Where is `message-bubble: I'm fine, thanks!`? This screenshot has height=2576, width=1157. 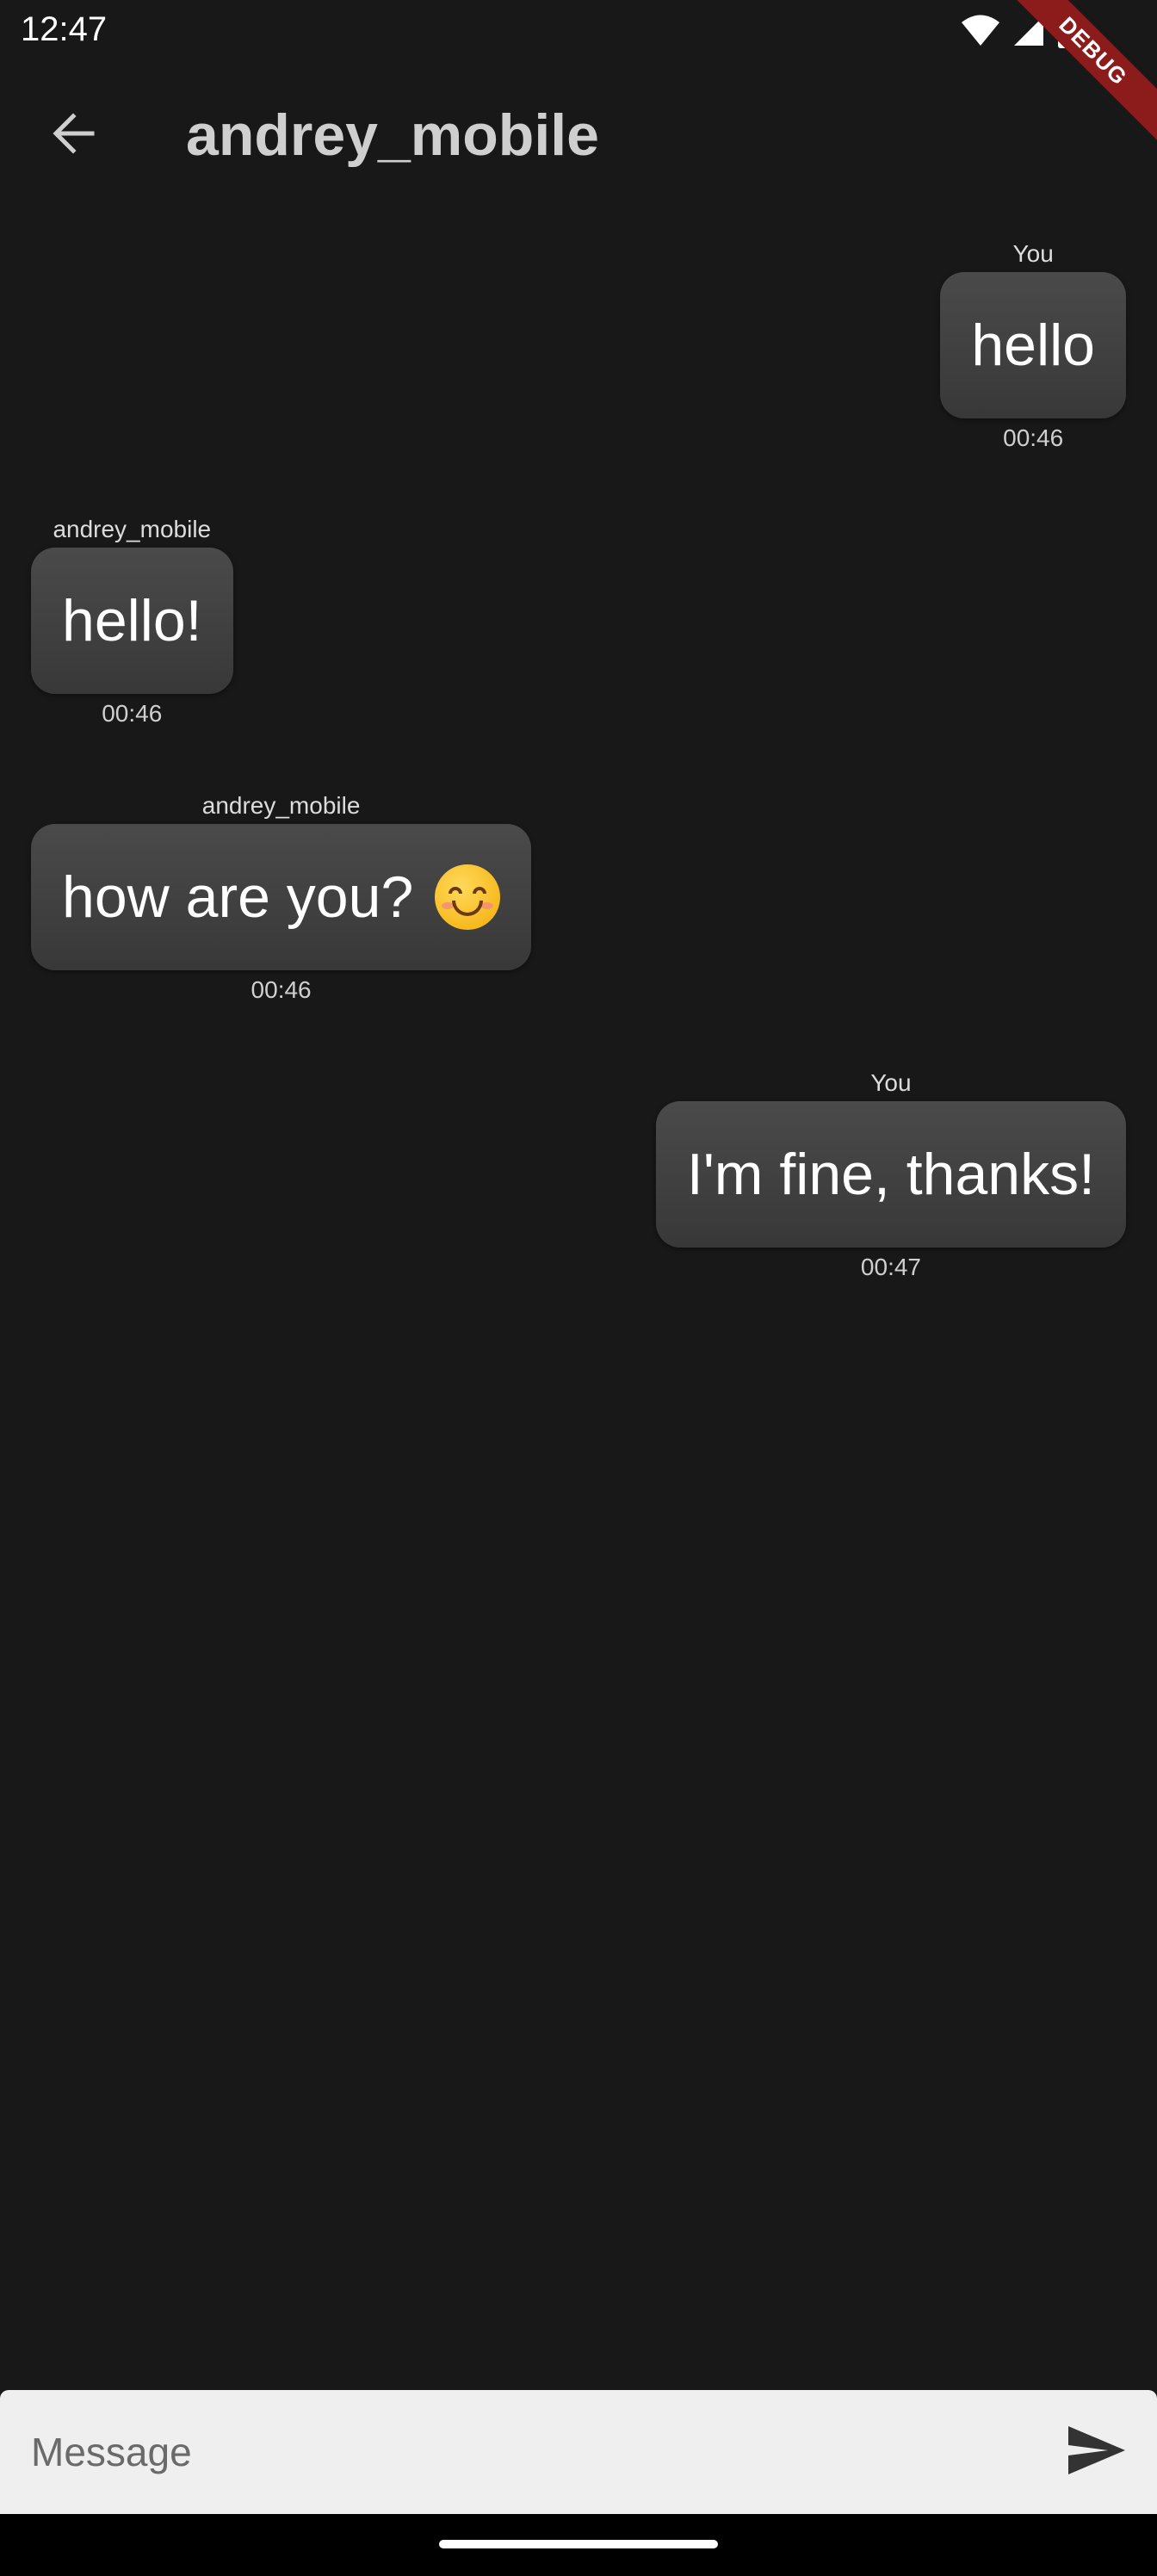
message-bubble: I'm fine, thanks! is located at coordinates (891, 1174).